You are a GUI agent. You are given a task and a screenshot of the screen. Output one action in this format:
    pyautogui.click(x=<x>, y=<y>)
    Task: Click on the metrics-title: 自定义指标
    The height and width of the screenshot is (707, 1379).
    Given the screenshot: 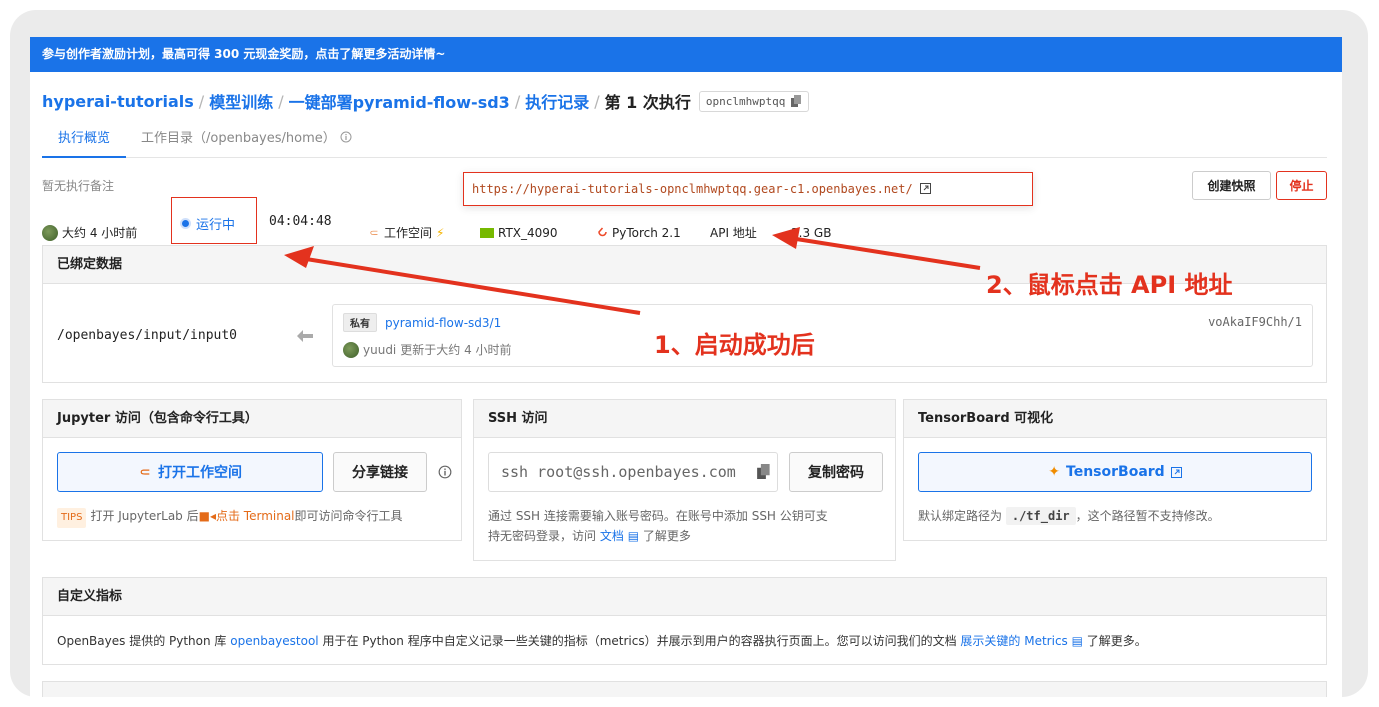 What is the action you would take?
    pyautogui.click(x=684, y=597)
    